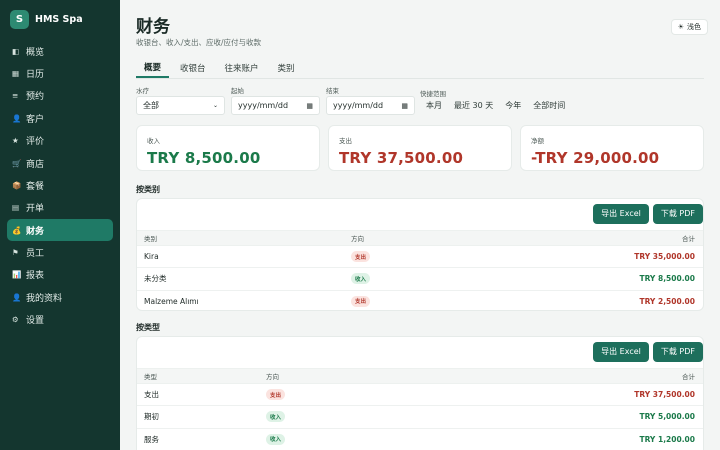 The height and width of the screenshot is (450, 720). I want to click on brand: S HMS Spa, so click(60, 19).